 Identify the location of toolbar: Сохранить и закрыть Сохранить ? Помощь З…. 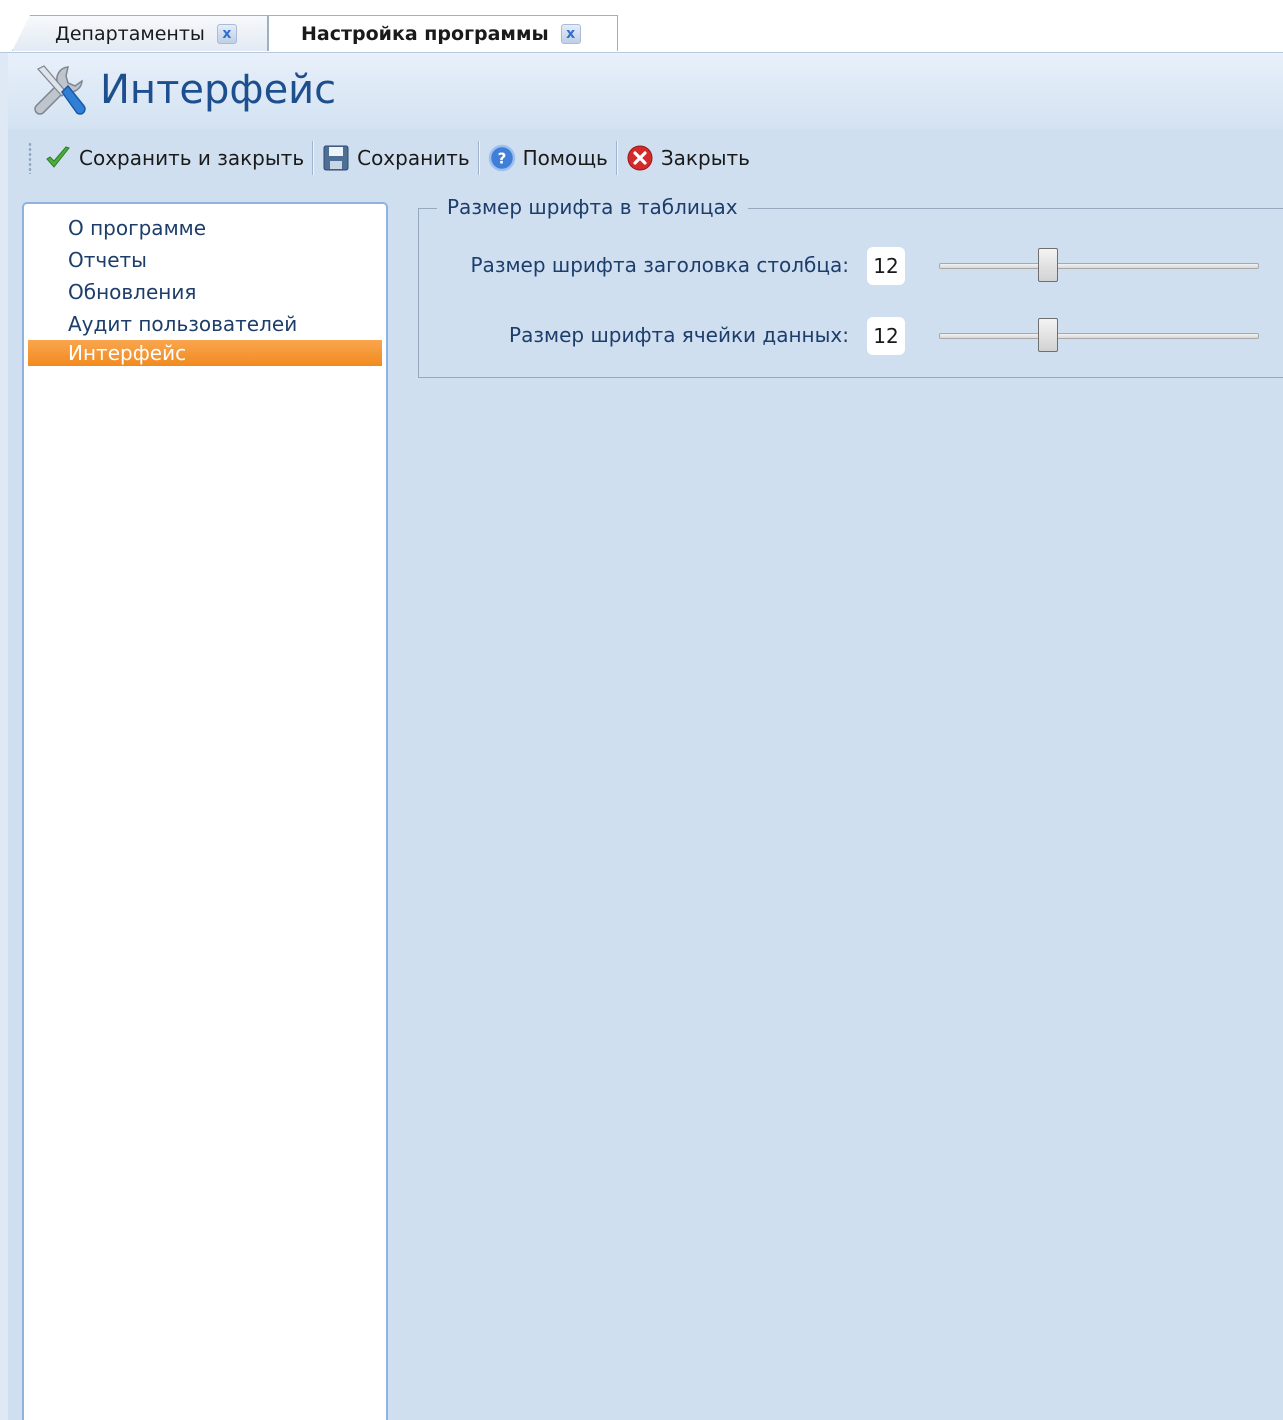
(645, 158).